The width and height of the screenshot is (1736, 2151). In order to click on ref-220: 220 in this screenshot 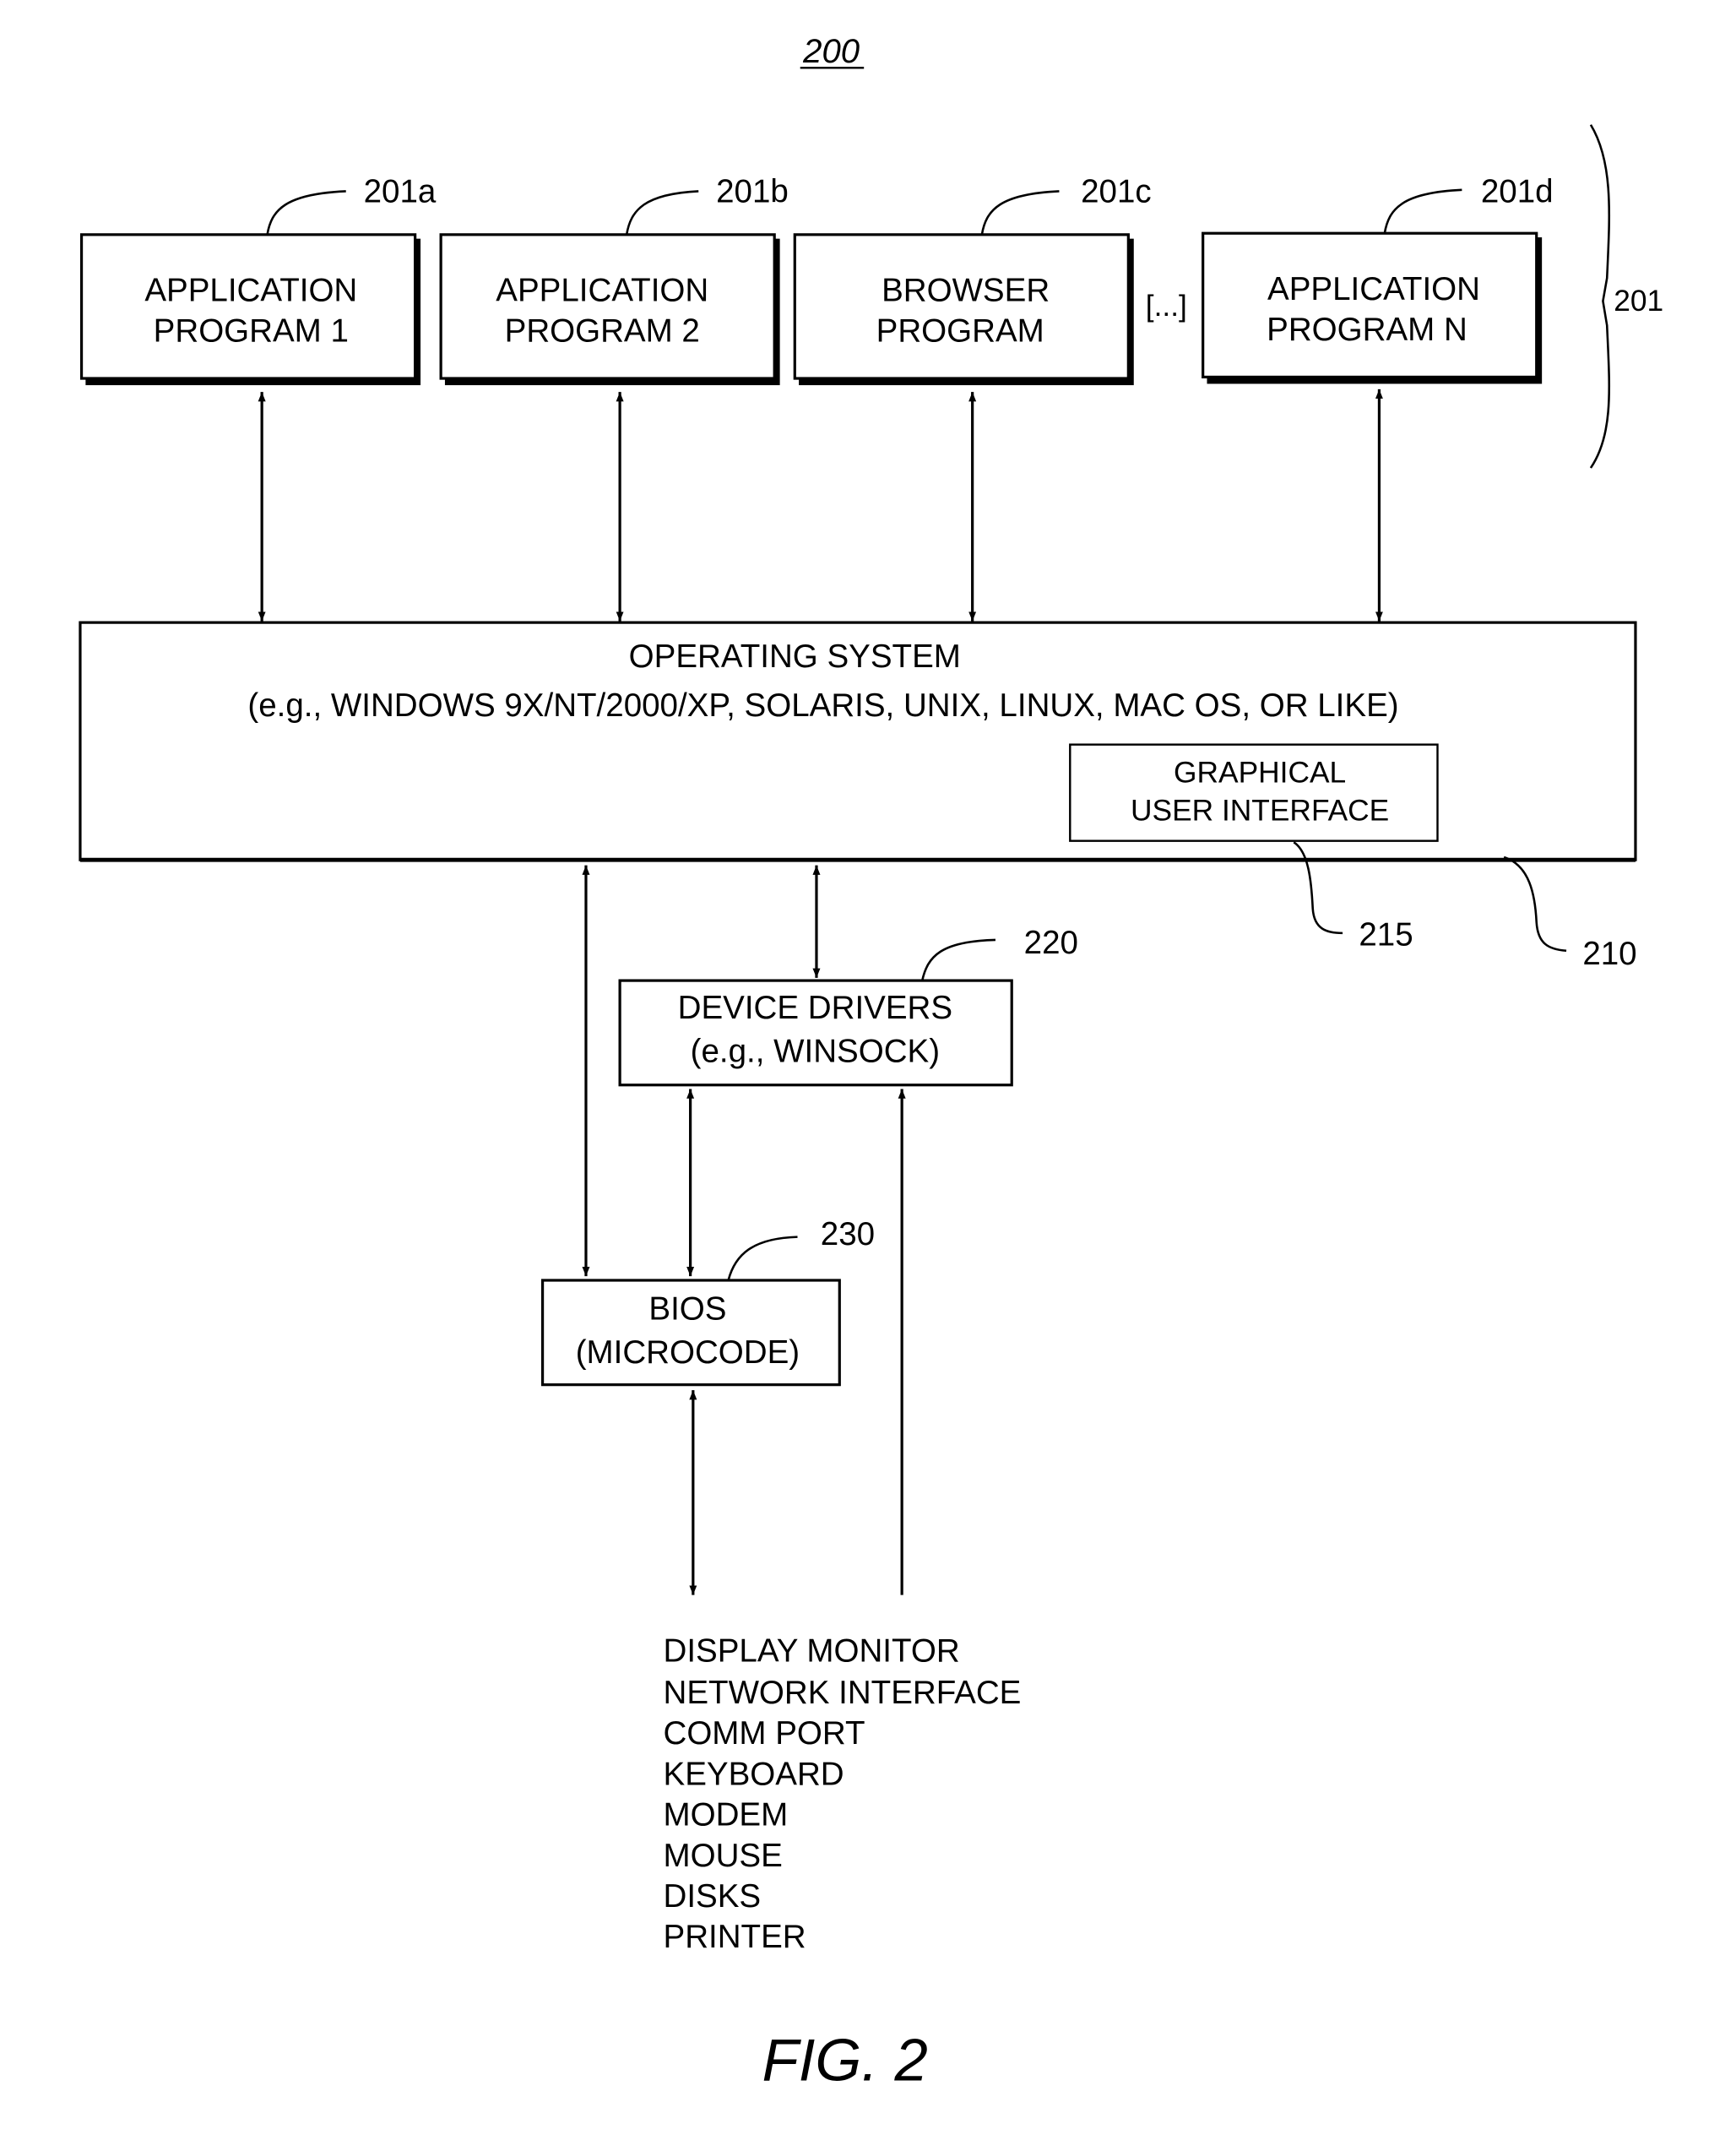, I will do `click(1051, 943)`.